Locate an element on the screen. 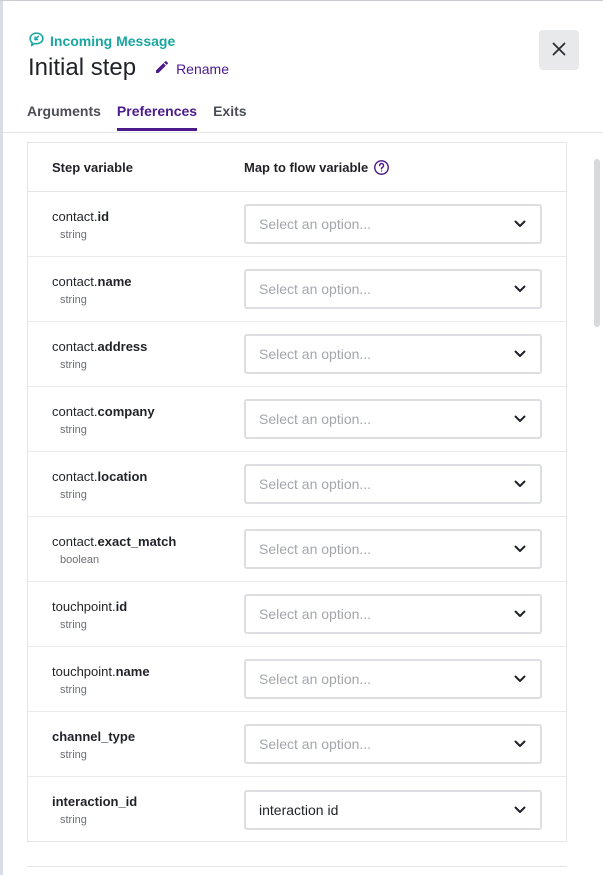 The image size is (603, 875). table-row: interaction_idstring interaction id is located at coordinates (297, 809).